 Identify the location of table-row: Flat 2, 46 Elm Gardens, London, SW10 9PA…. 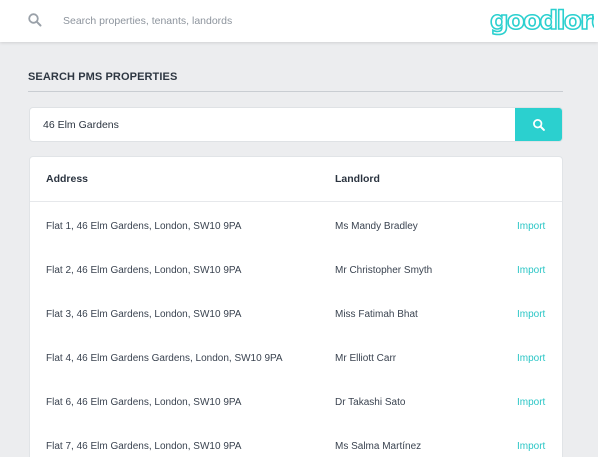
(296, 269).